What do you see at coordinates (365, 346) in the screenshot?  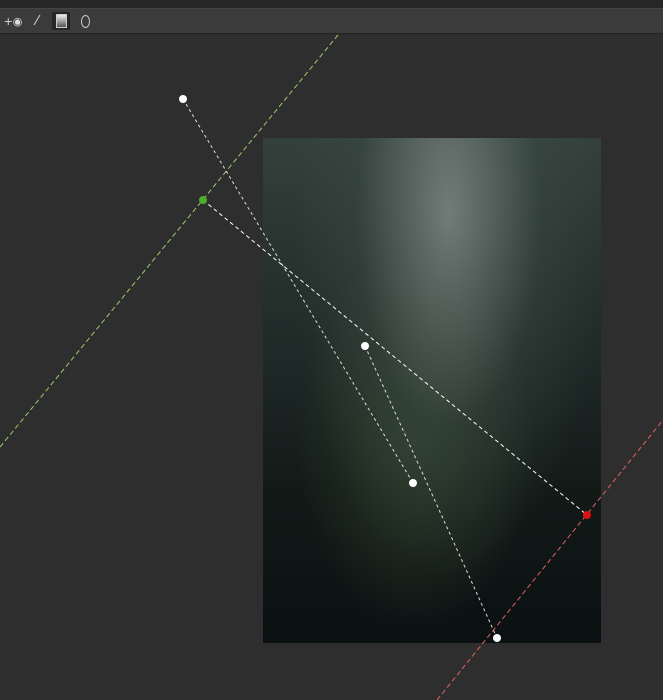 I see `center-handle` at bounding box center [365, 346].